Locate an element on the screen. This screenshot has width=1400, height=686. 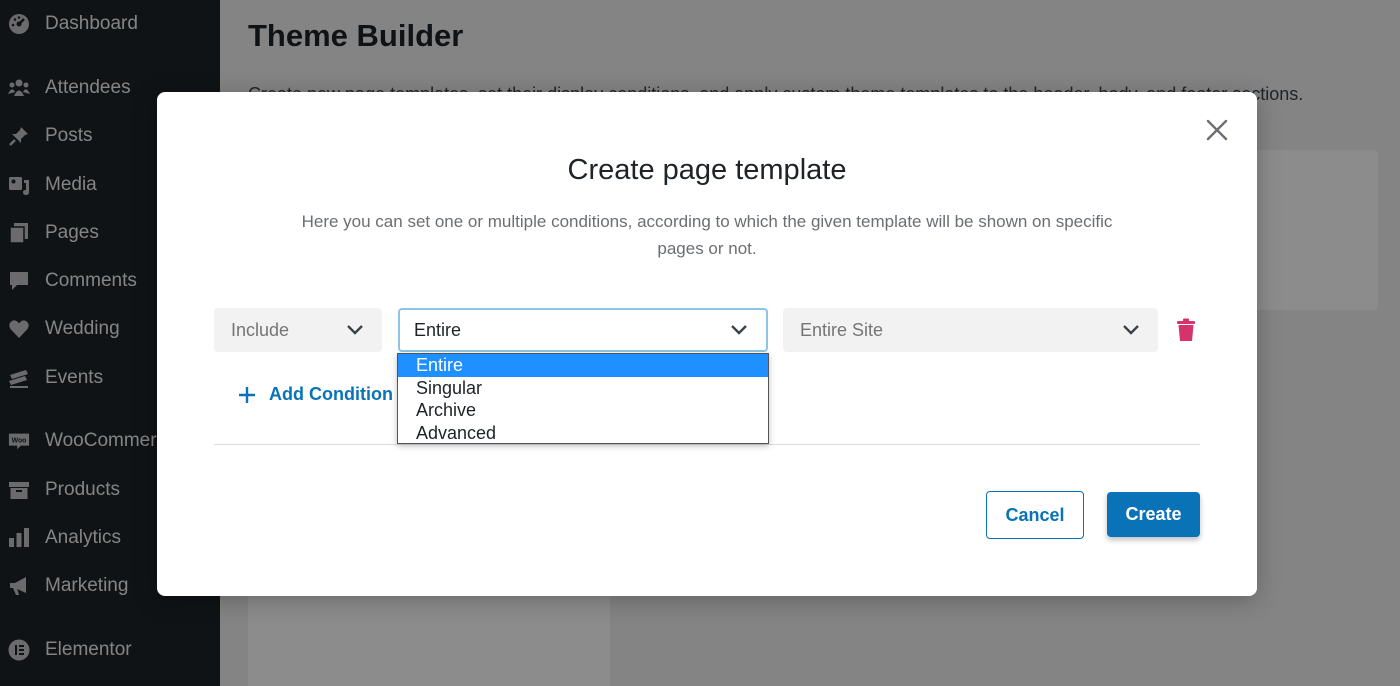
create-button: Create is located at coordinates (1153, 514).